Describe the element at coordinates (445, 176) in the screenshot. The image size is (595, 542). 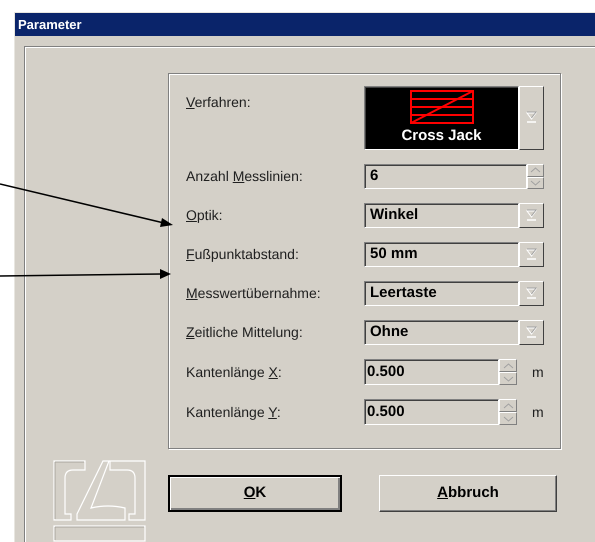
I see `number-field: 6` at that location.